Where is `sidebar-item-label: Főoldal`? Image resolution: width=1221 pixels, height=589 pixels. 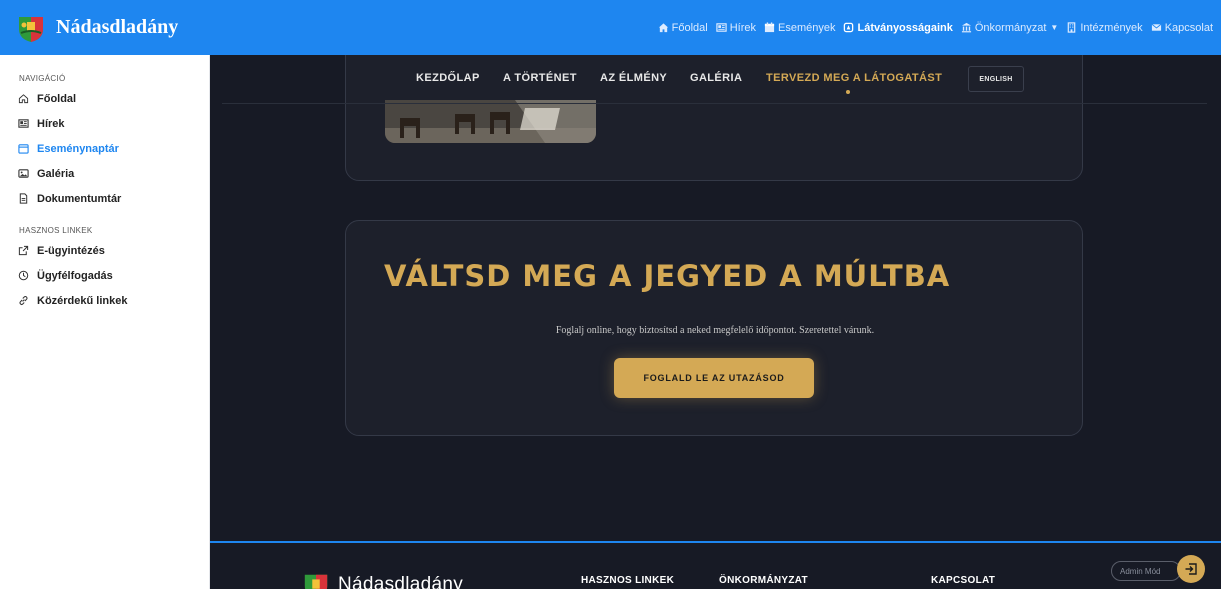
sidebar-item-label: Főoldal is located at coordinates (57, 98).